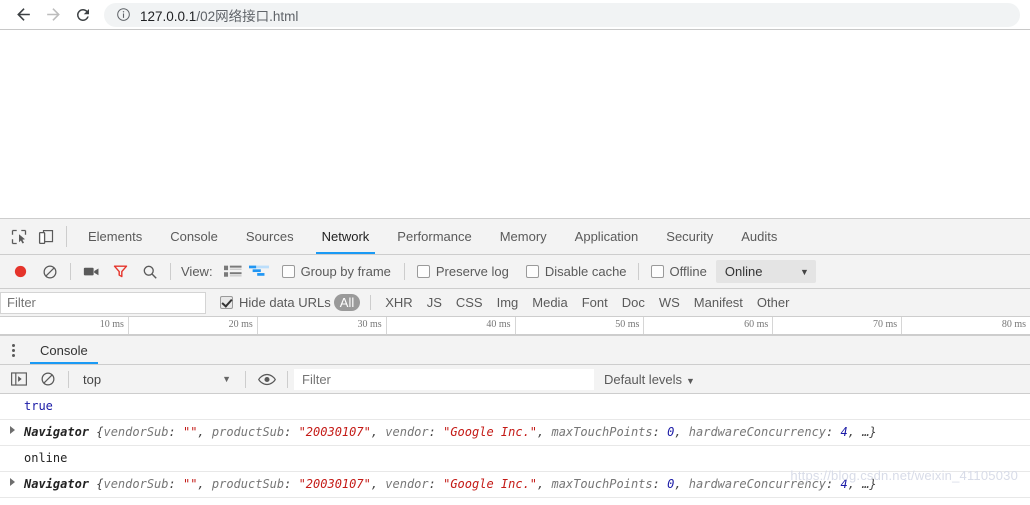  Describe the element at coordinates (690, 380) in the screenshot. I see `chevron-down-icon: ▼` at that location.